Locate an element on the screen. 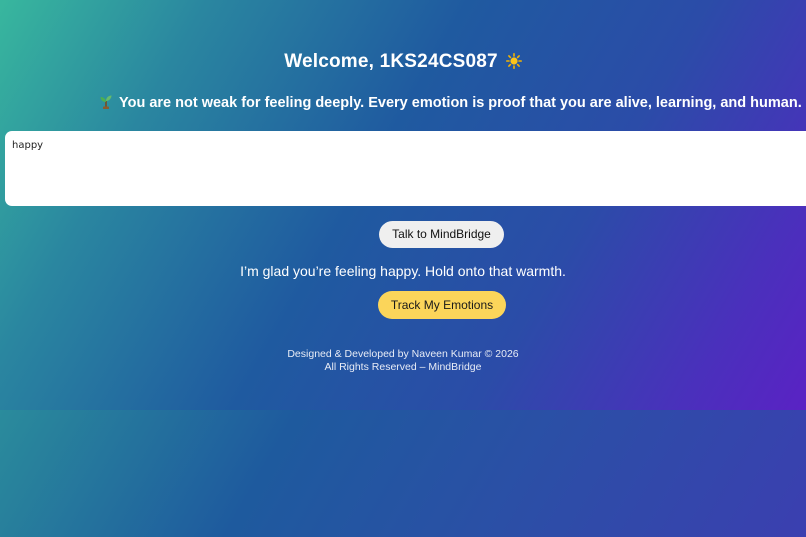 The height and width of the screenshot is (537, 806). sprout-icon is located at coordinates (106, 101).